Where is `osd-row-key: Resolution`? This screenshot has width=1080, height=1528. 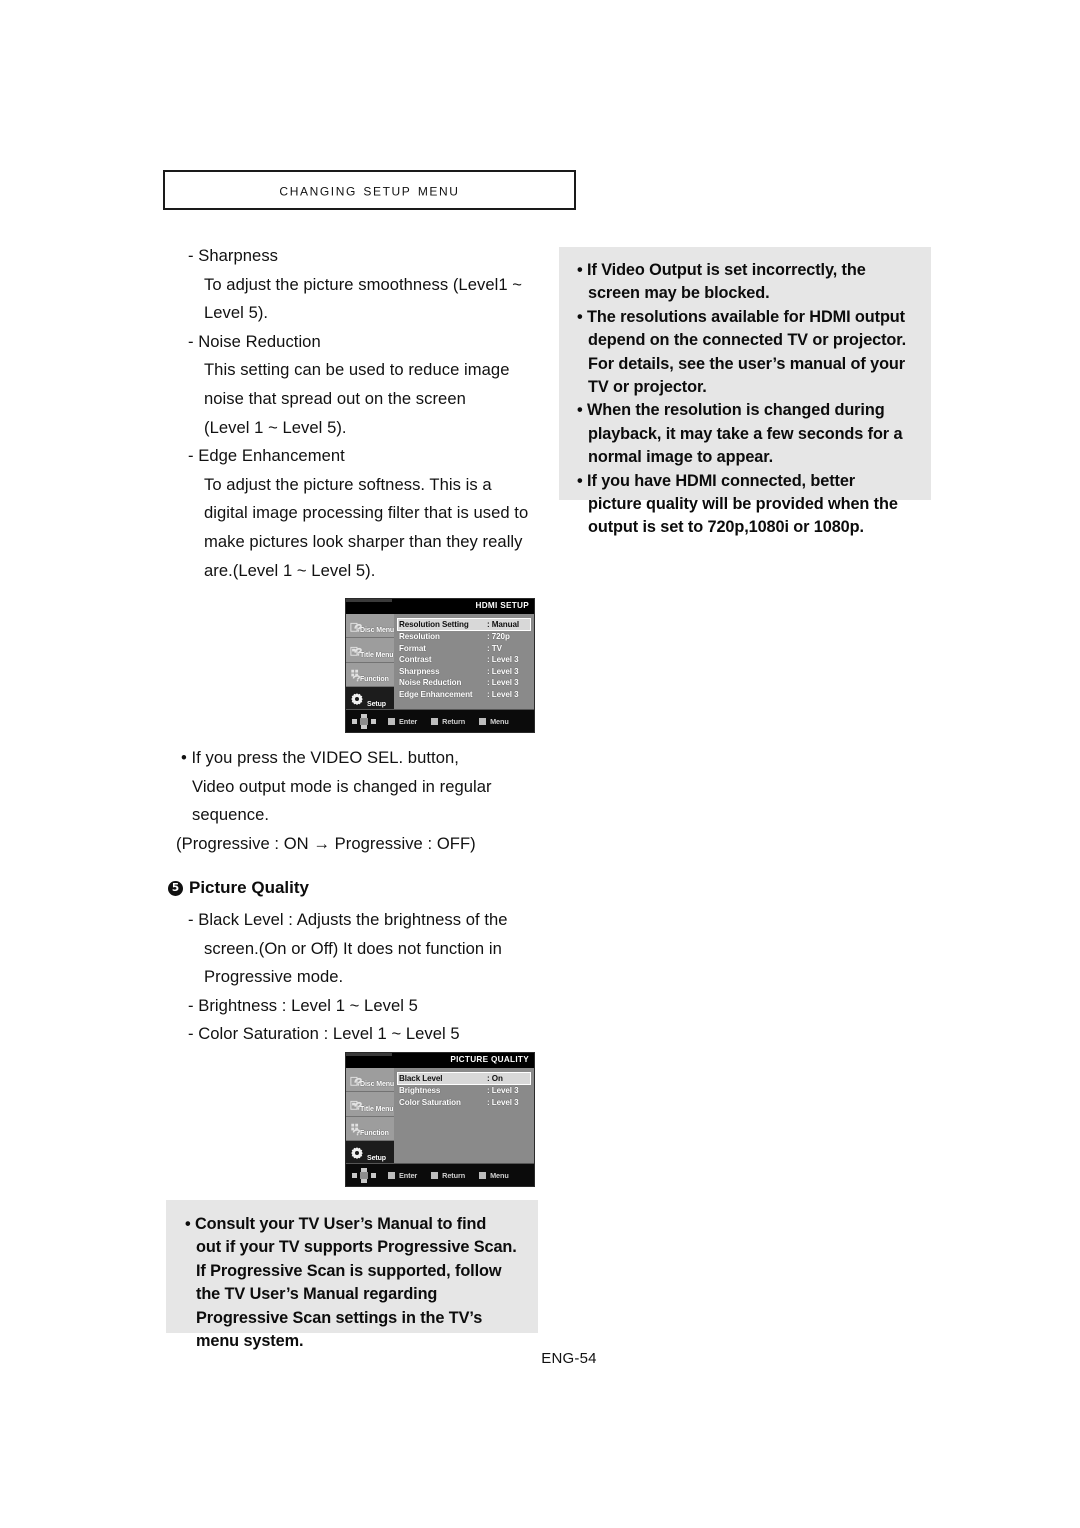
osd-row-key: Resolution is located at coordinates (419, 636).